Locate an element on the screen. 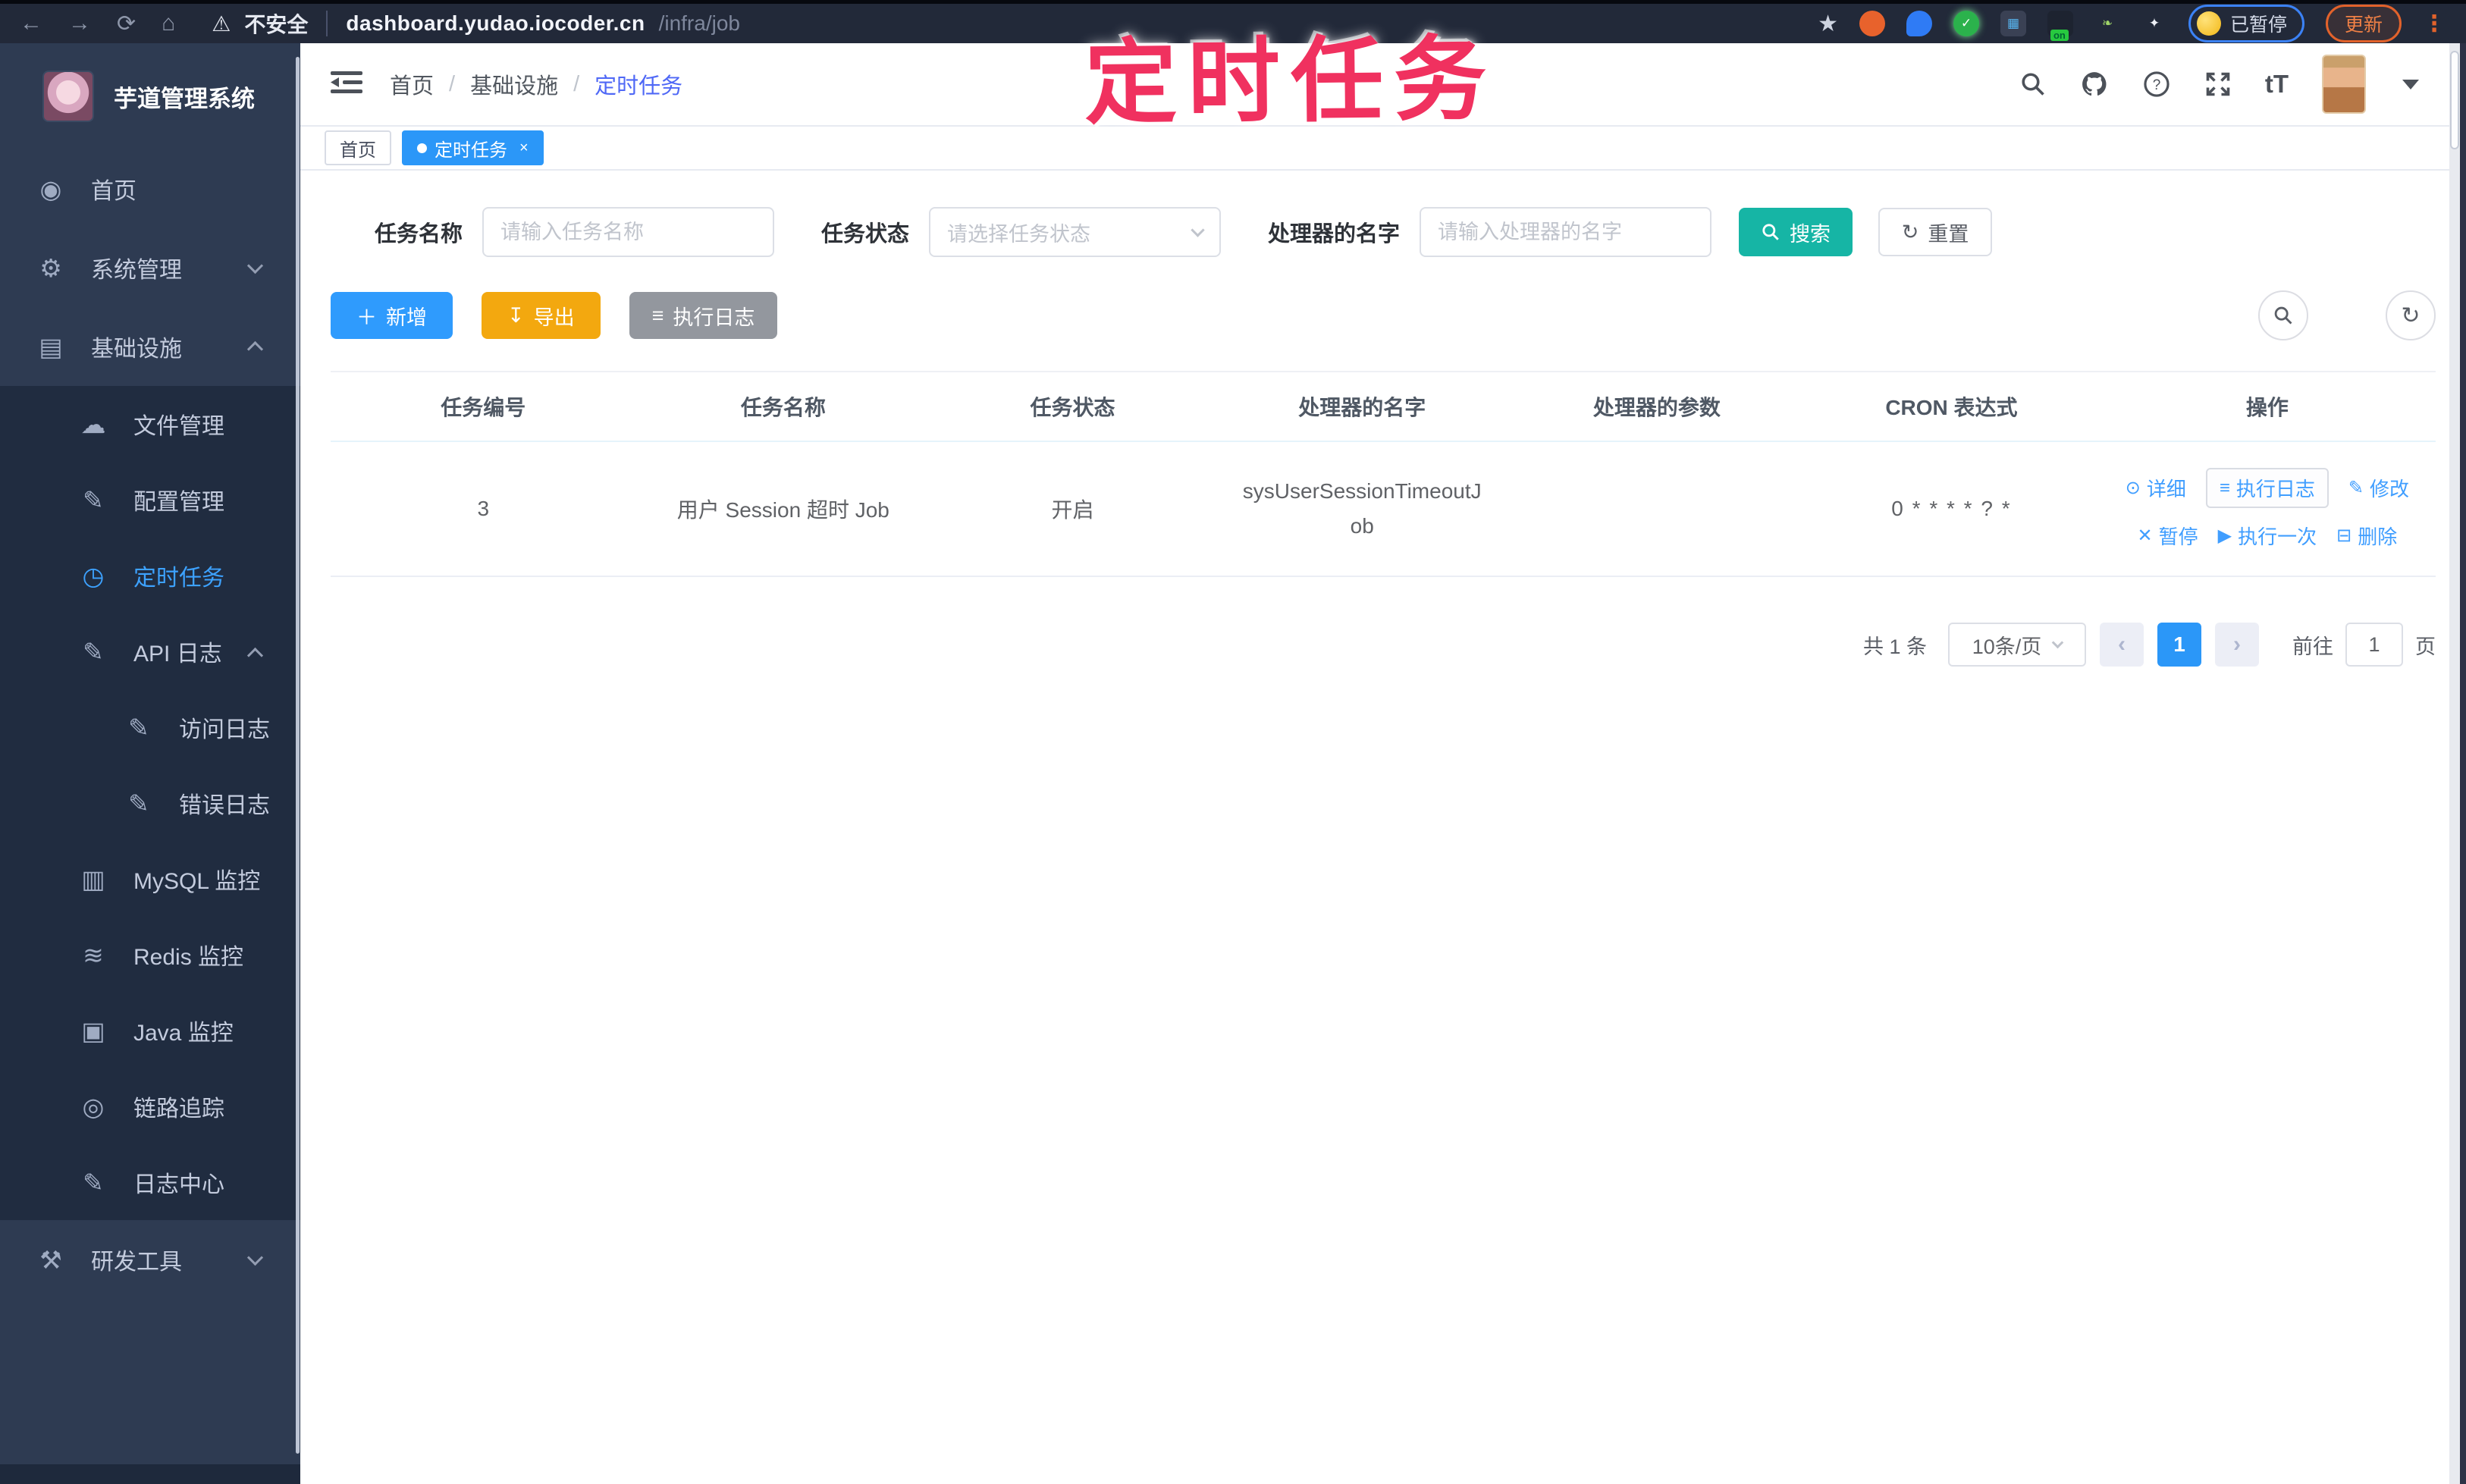 The height and width of the screenshot is (1484, 2466). tag-scheduled-tasks: 定时任务 × is located at coordinates (473, 147).